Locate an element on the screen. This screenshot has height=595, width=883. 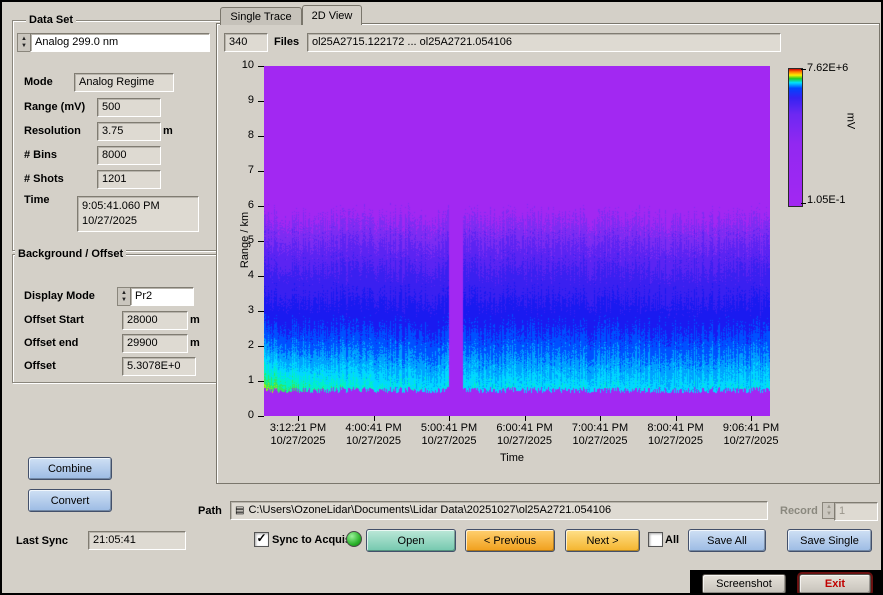
y-tick-label: 4 is located at coordinates (250, 275).